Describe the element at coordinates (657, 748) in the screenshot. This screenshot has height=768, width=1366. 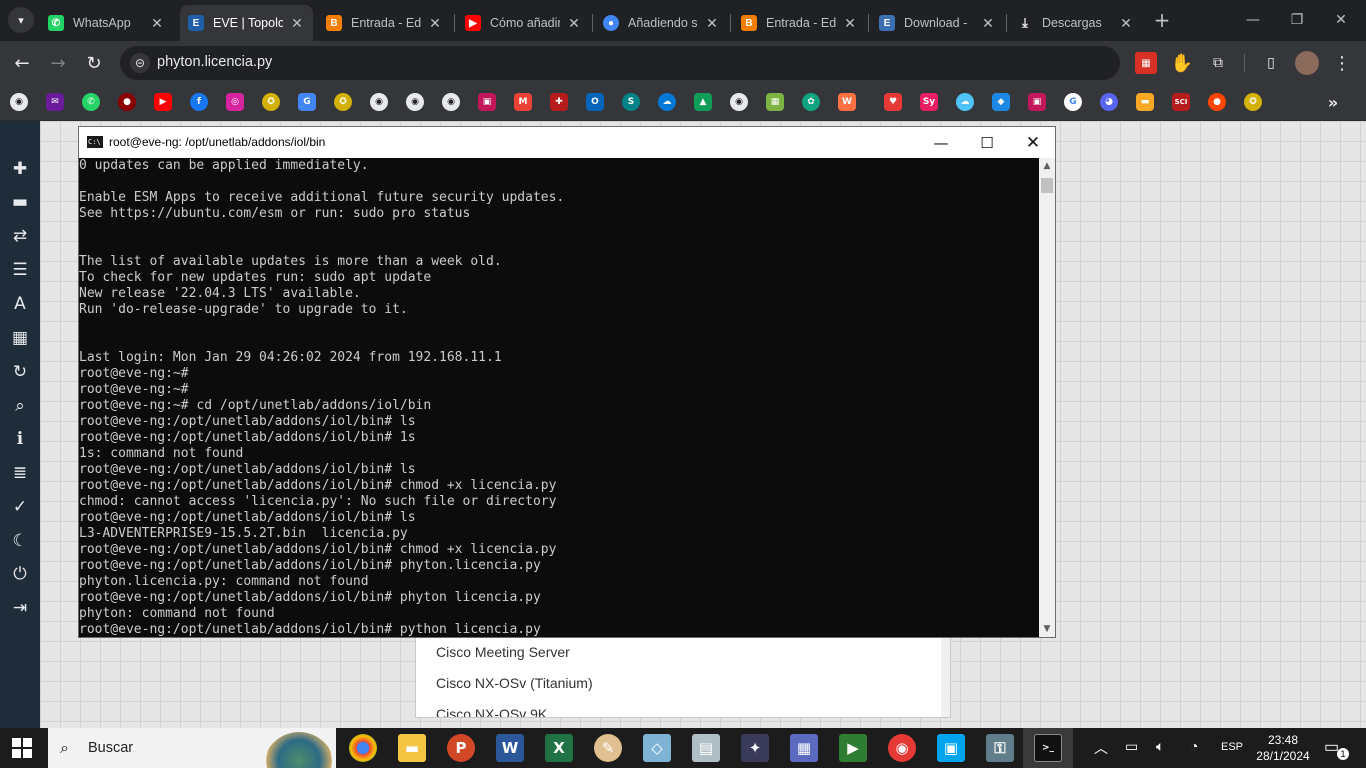
I see `notes-icon: ◇` at that location.